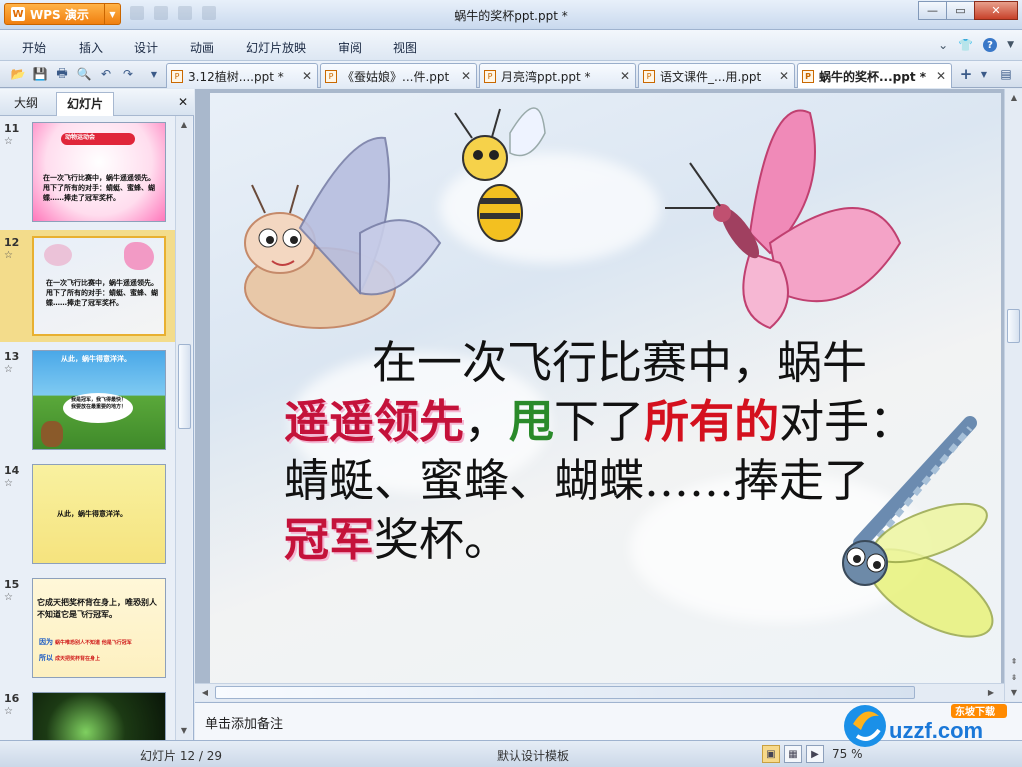 The width and height of the screenshot is (1022, 767). What do you see at coordinates (1013, 395) in the screenshot?
I see `slide-vertical-scrollbar: ▲ ⇞ ⇟ ▼` at bounding box center [1013, 395].